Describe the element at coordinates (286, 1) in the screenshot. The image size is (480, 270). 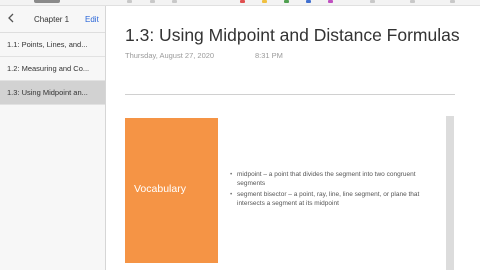
I see `pen-green-icon` at that location.